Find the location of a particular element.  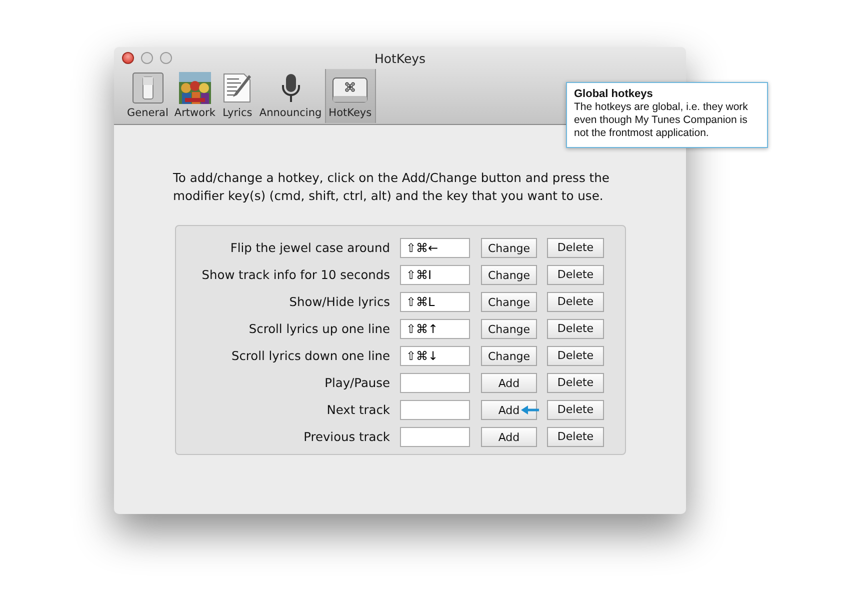

minimize-button is located at coordinates (147, 58).